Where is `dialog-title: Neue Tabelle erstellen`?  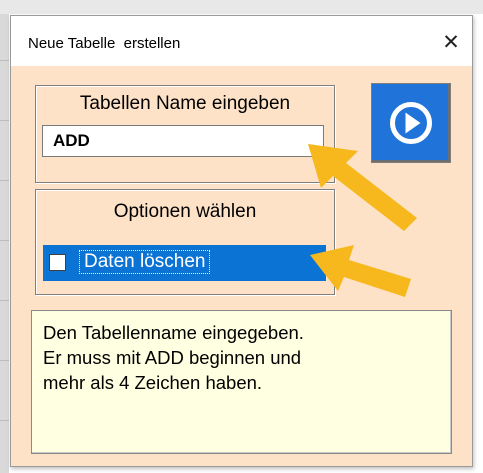
dialog-title: Neue Tabelle erstellen is located at coordinates (104, 43).